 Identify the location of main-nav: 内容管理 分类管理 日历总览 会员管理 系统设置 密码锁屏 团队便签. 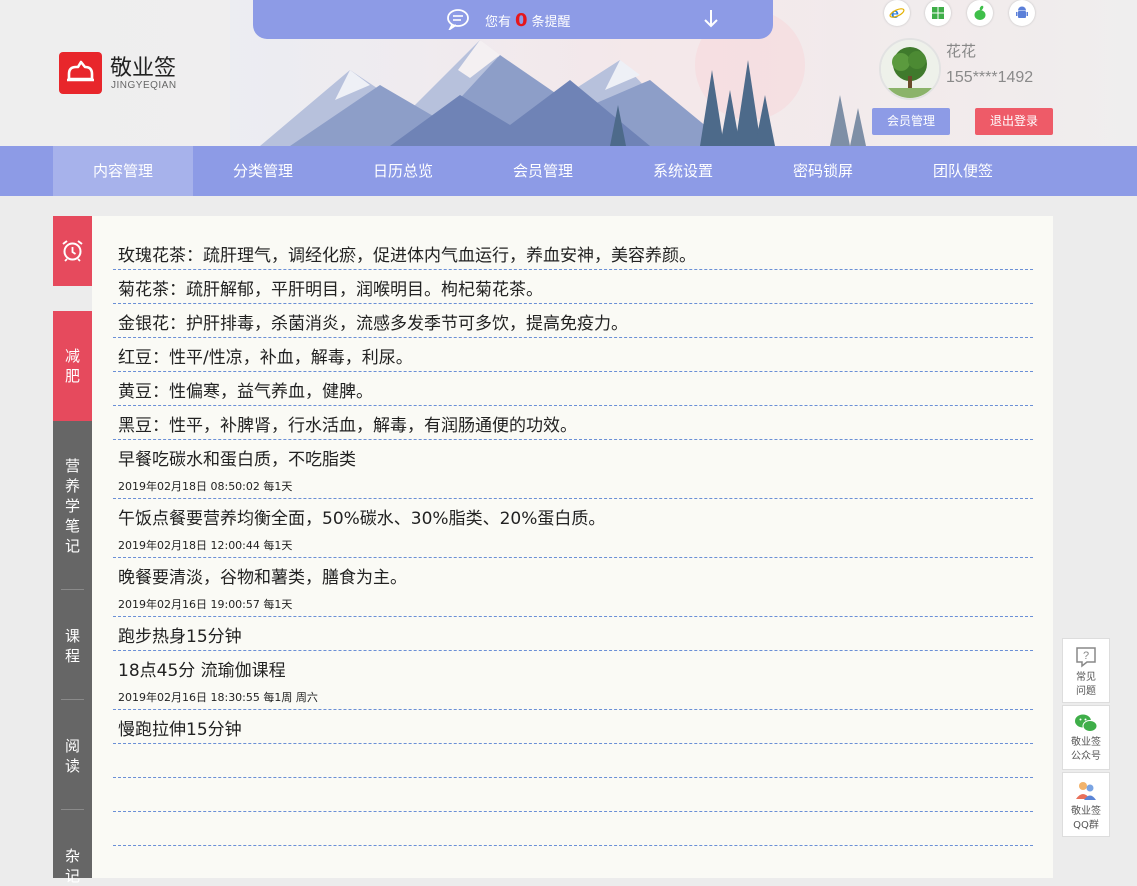
(568, 171).